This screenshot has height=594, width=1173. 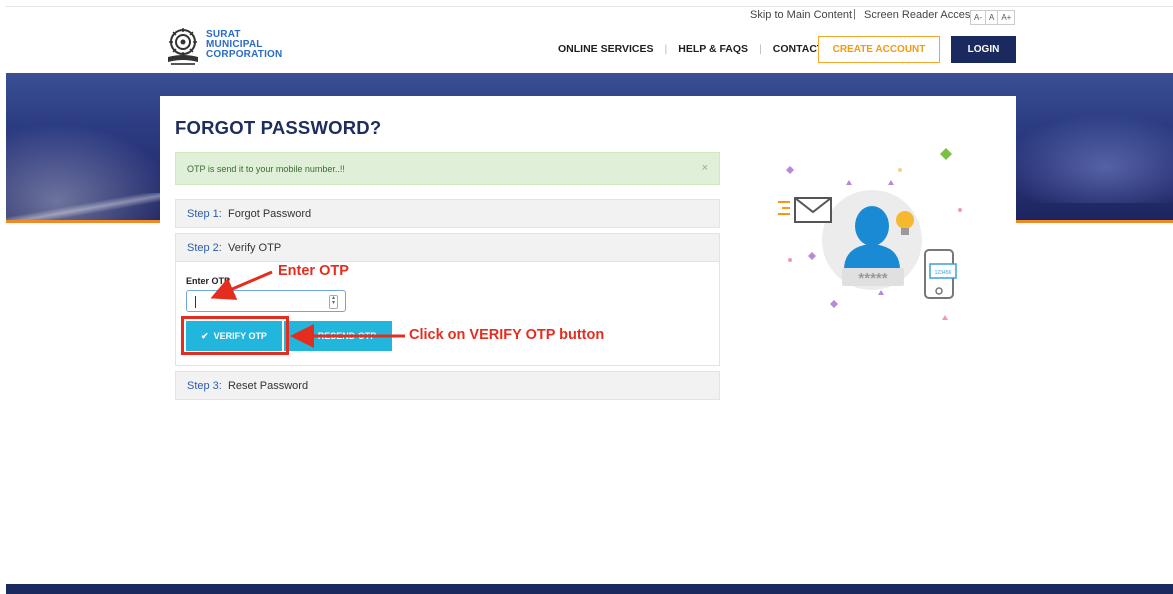 What do you see at coordinates (1088, 158) in the screenshot?
I see `banner-city-lights-right` at bounding box center [1088, 158].